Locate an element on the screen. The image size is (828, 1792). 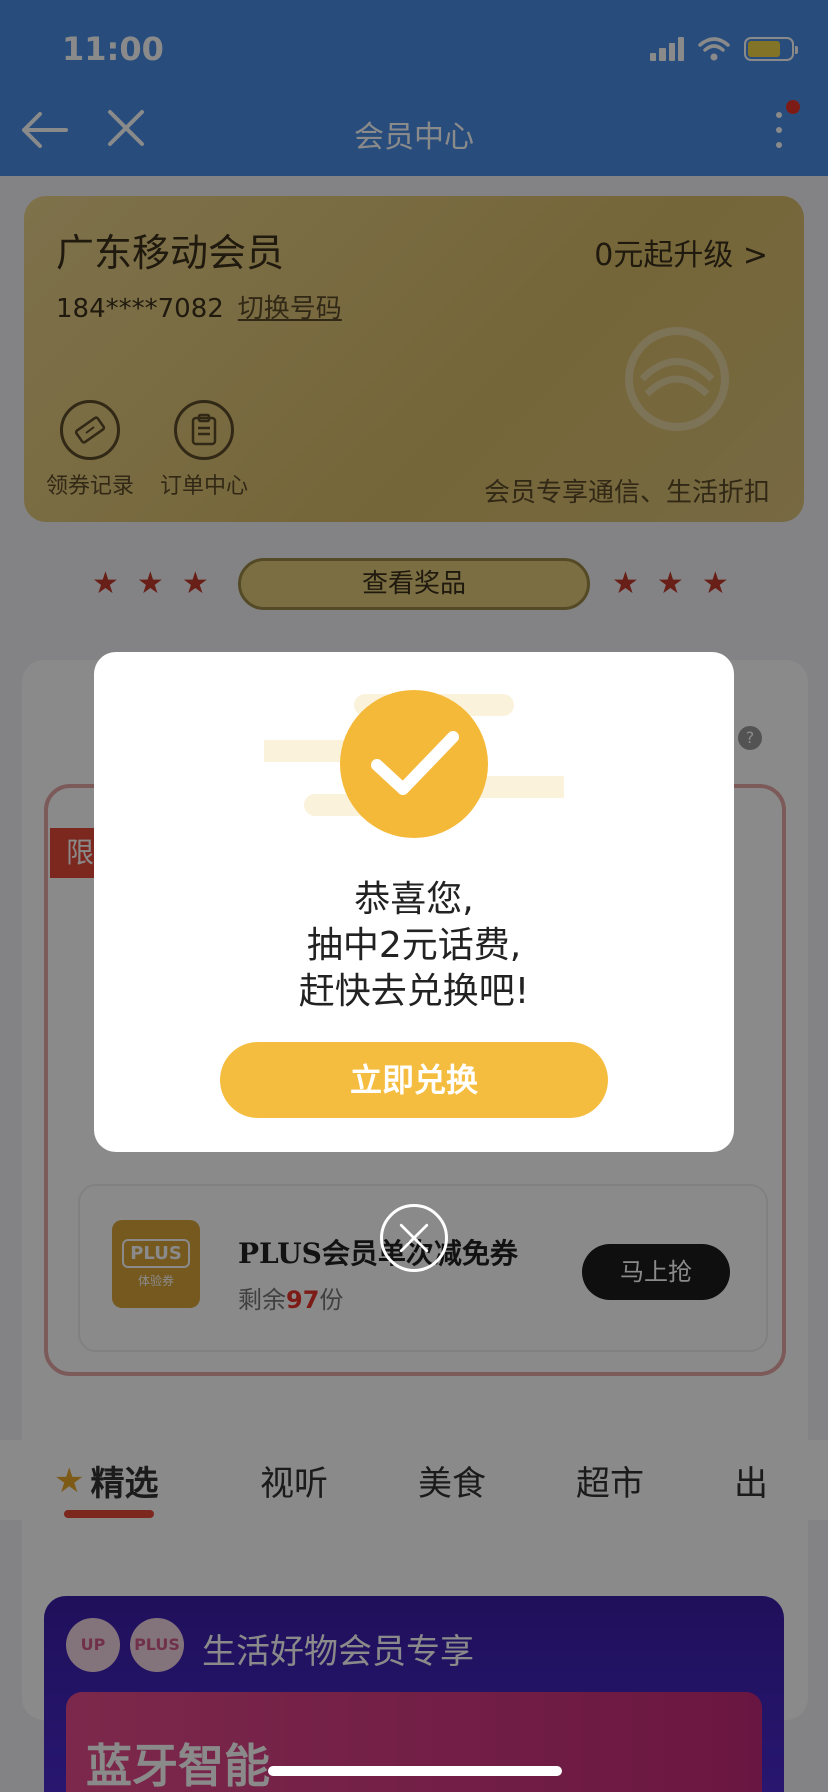
modal-hint: 赶快去兑换吧! is located at coordinates (414, 991).